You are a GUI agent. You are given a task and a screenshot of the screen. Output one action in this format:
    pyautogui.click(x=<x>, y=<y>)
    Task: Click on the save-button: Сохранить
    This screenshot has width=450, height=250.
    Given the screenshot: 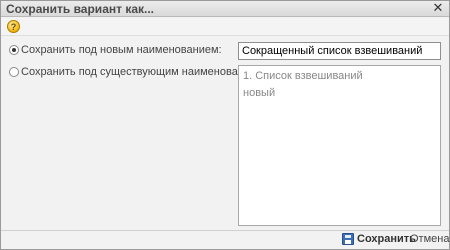 What is the action you would take?
    pyautogui.click(x=379, y=239)
    